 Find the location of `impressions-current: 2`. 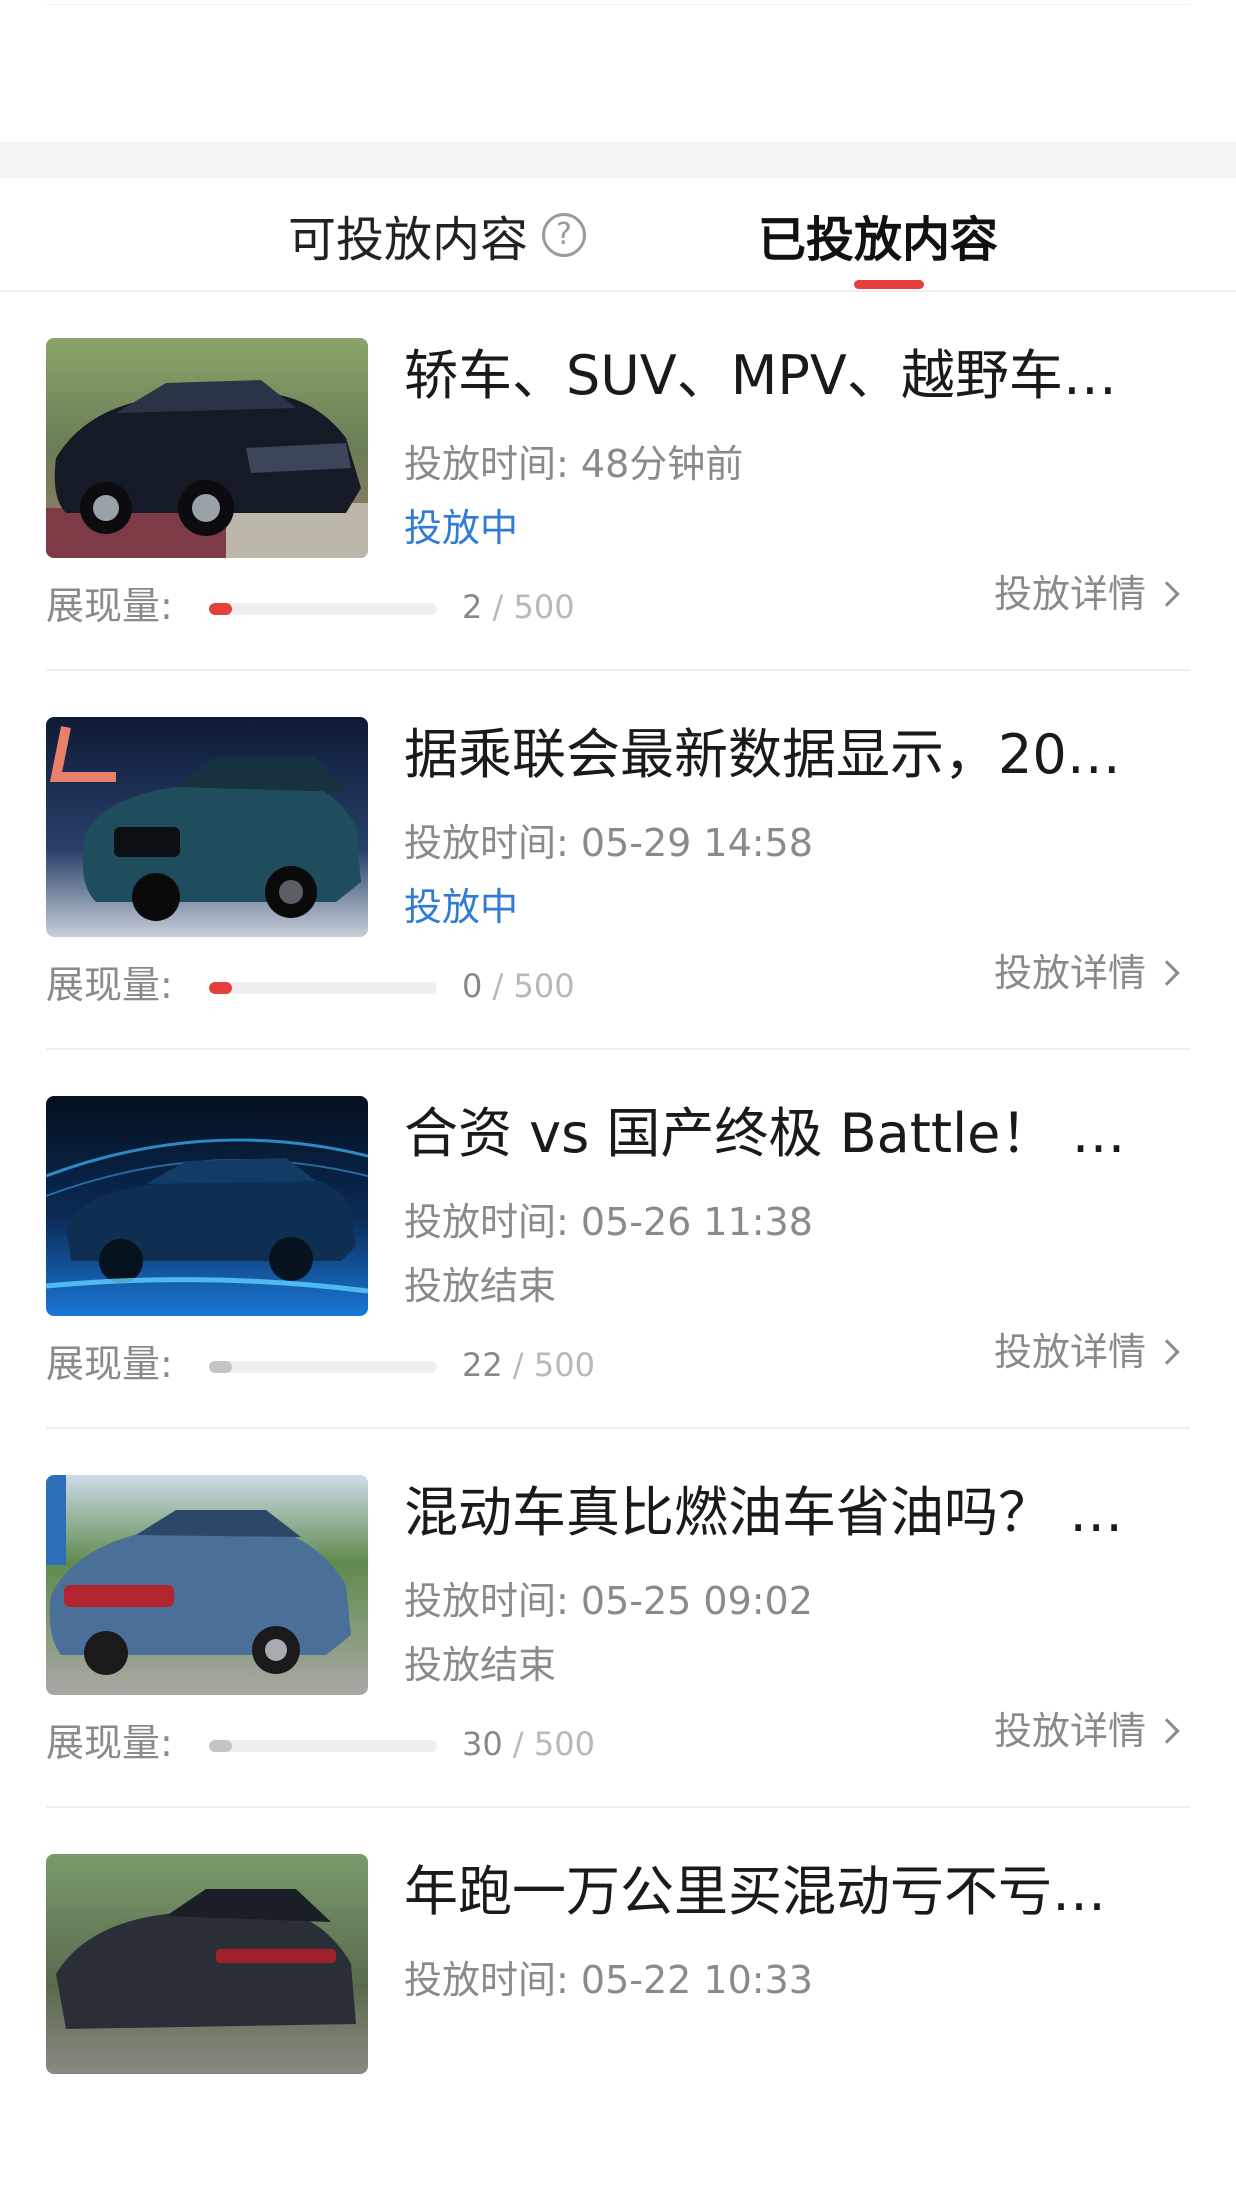

impressions-current: 2 is located at coordinates (472, 607).